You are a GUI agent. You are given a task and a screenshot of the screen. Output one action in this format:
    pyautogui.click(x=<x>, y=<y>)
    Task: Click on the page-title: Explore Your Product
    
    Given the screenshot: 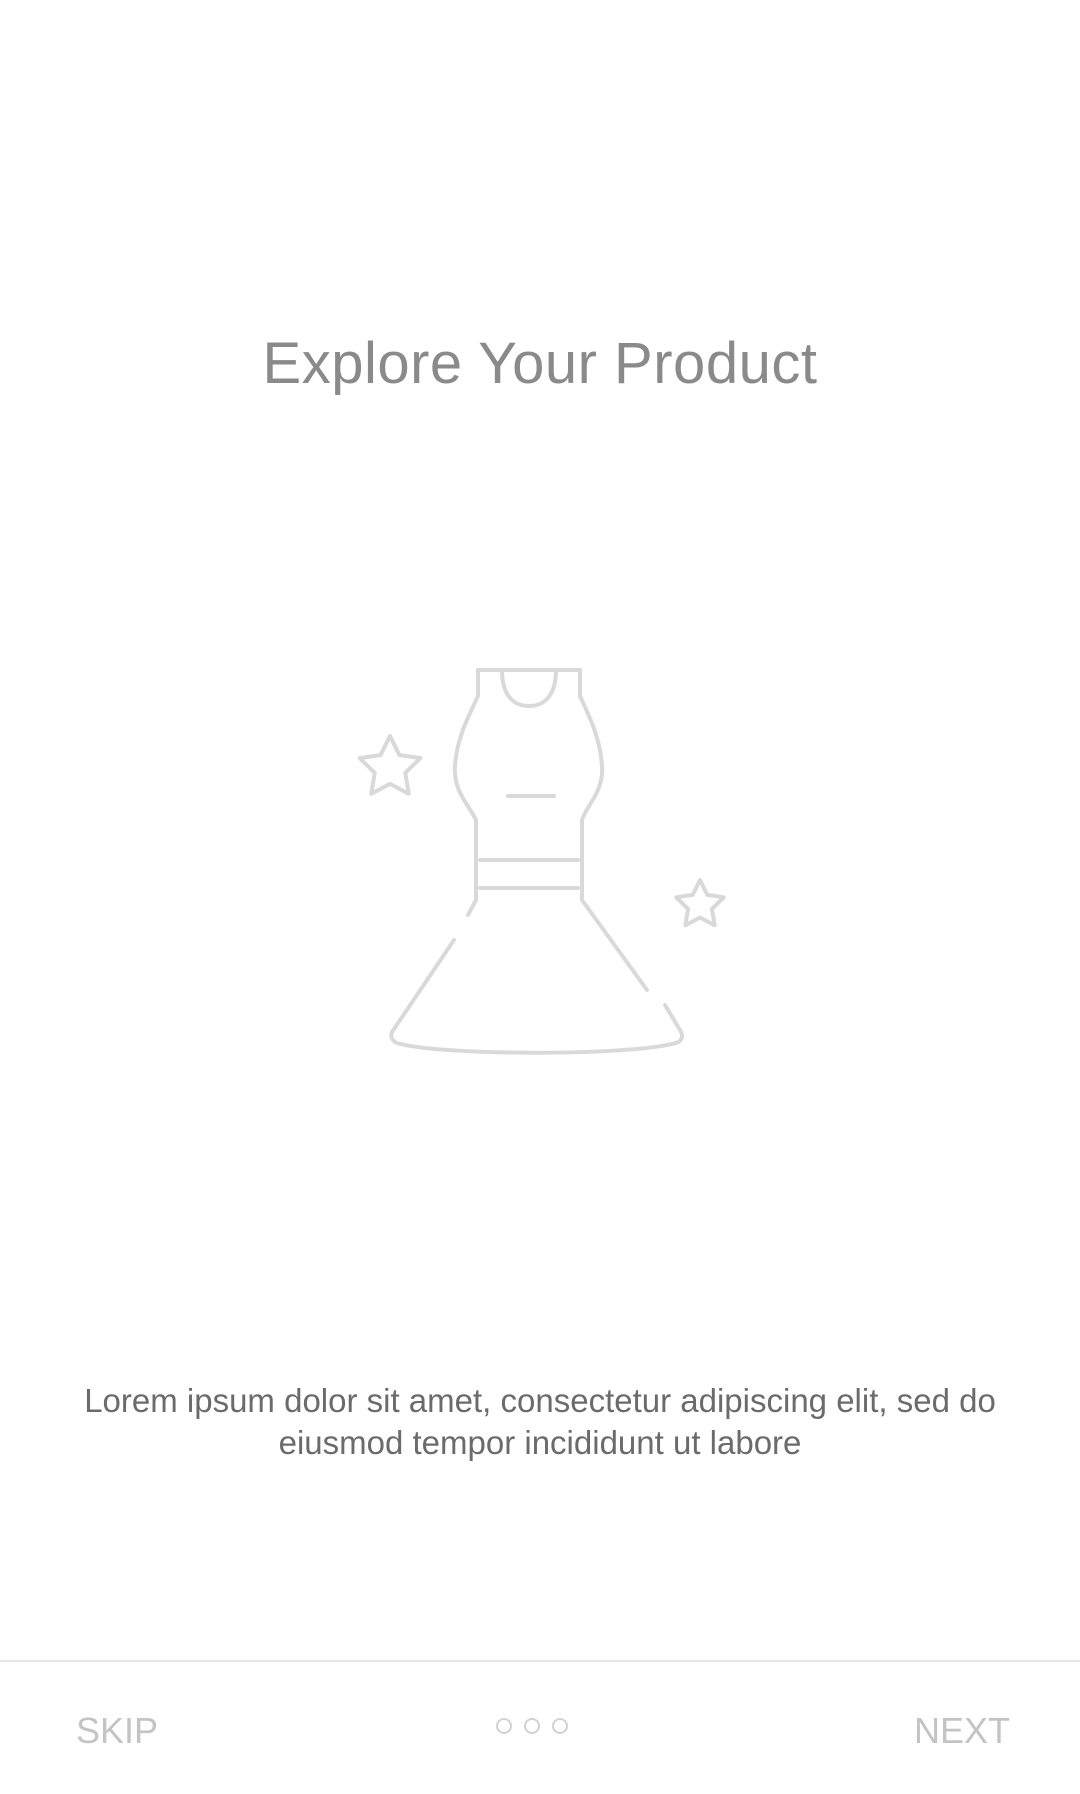 What is the action you would take?
    pyautogui.click(x=540, y=363)
    